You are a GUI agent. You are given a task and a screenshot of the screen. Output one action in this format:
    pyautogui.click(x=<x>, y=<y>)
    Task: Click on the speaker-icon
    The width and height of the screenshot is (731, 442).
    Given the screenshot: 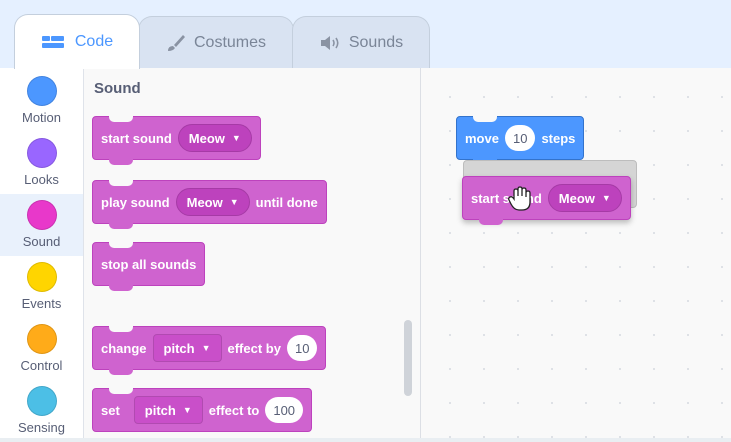 What is the action you would take?
    pyautogui.click(x=330, y=43)
    